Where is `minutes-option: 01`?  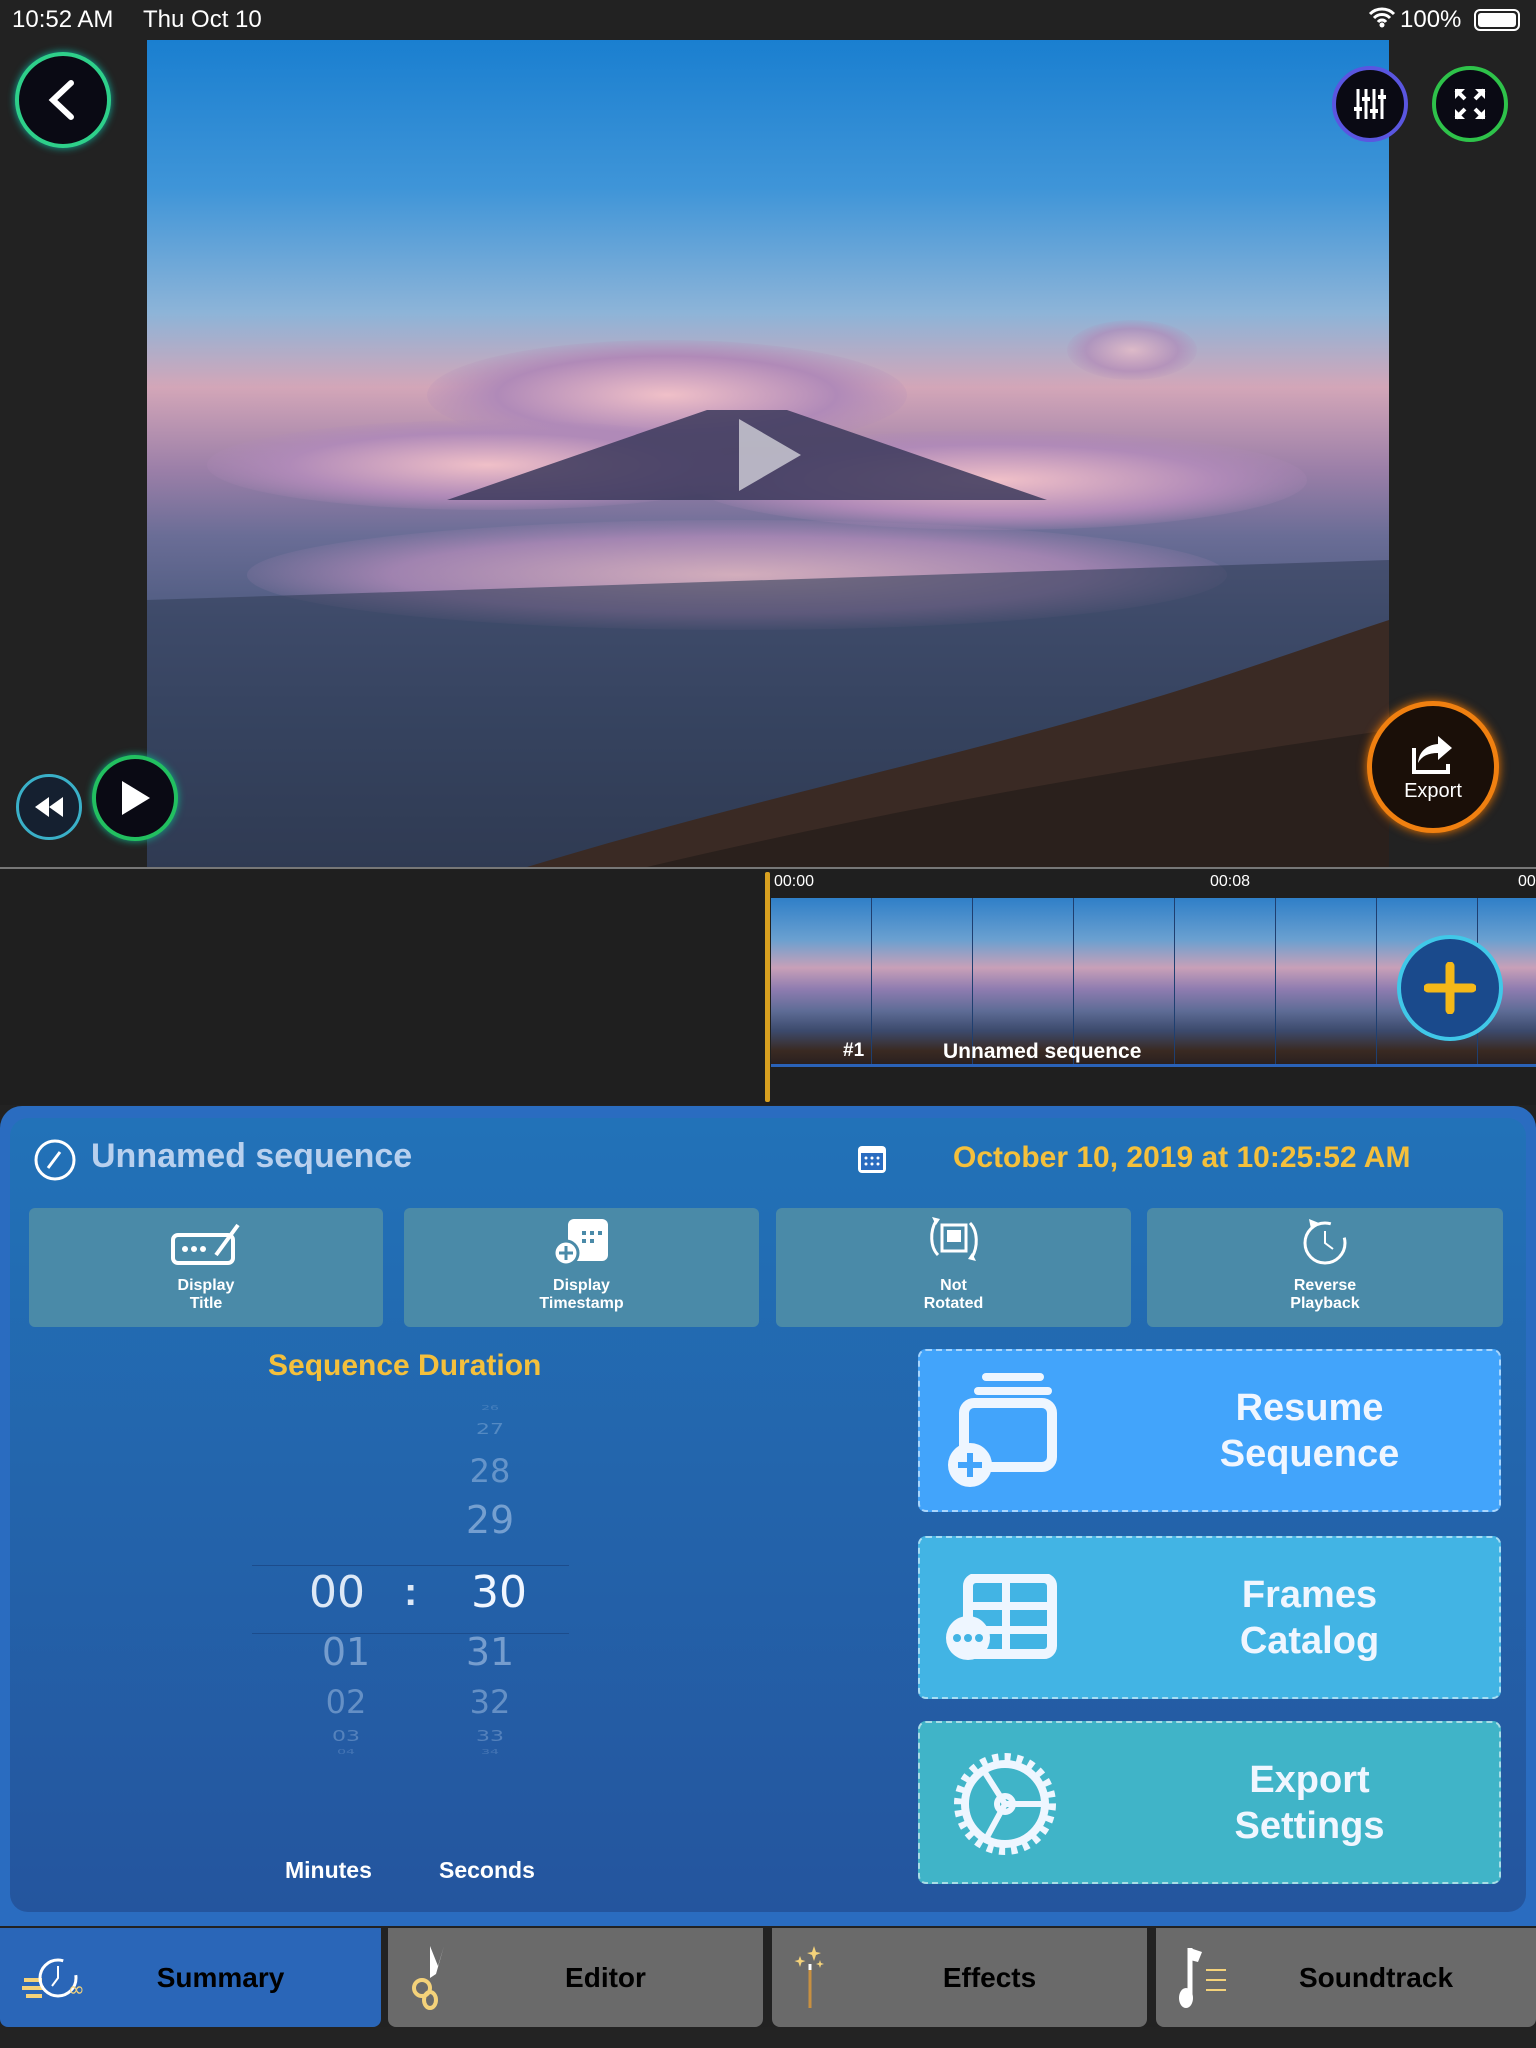 minutes-option: 01 is located at coordinates (346, 1652).